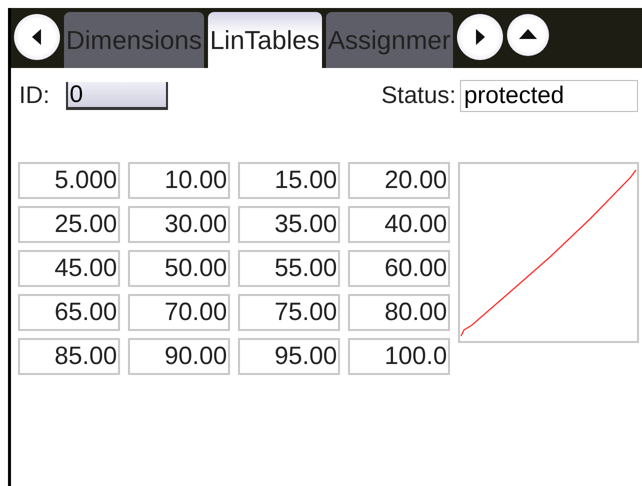  I want to click on value-cell: 10.00, so click(179, 180).